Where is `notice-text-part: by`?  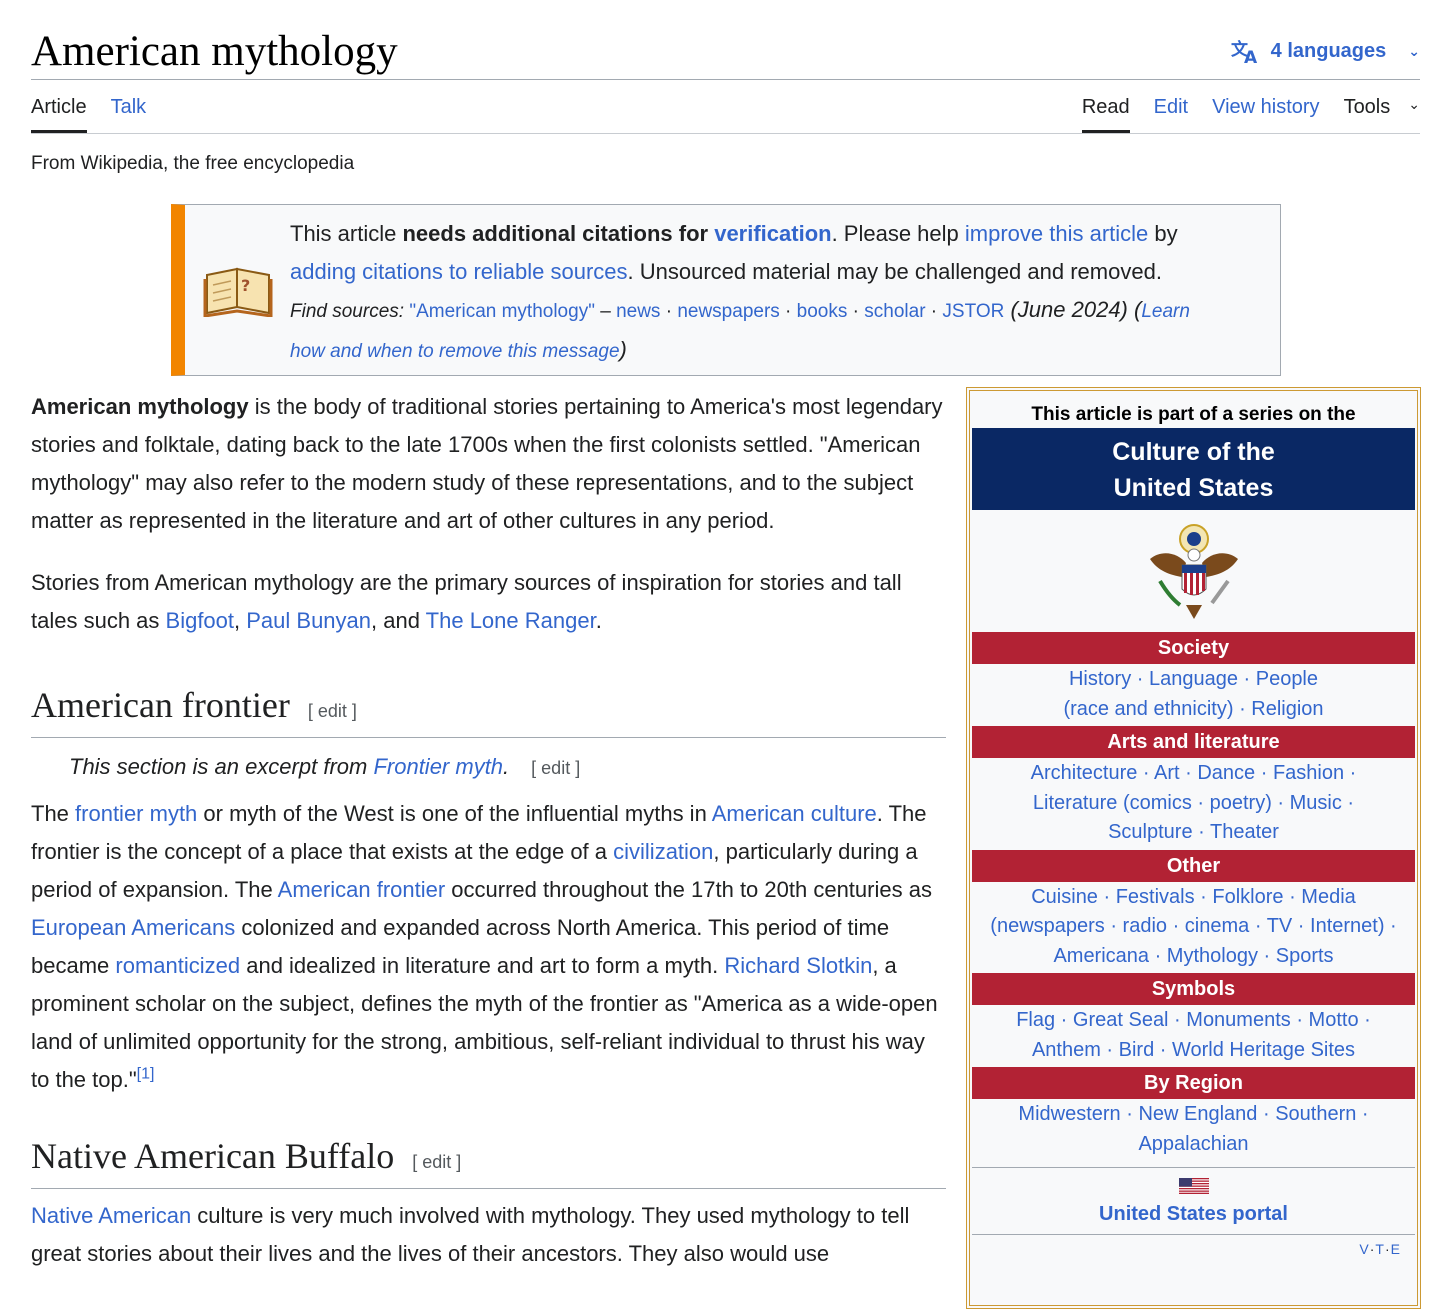
notice-text-part: by is located at coordinates (1163, 233).